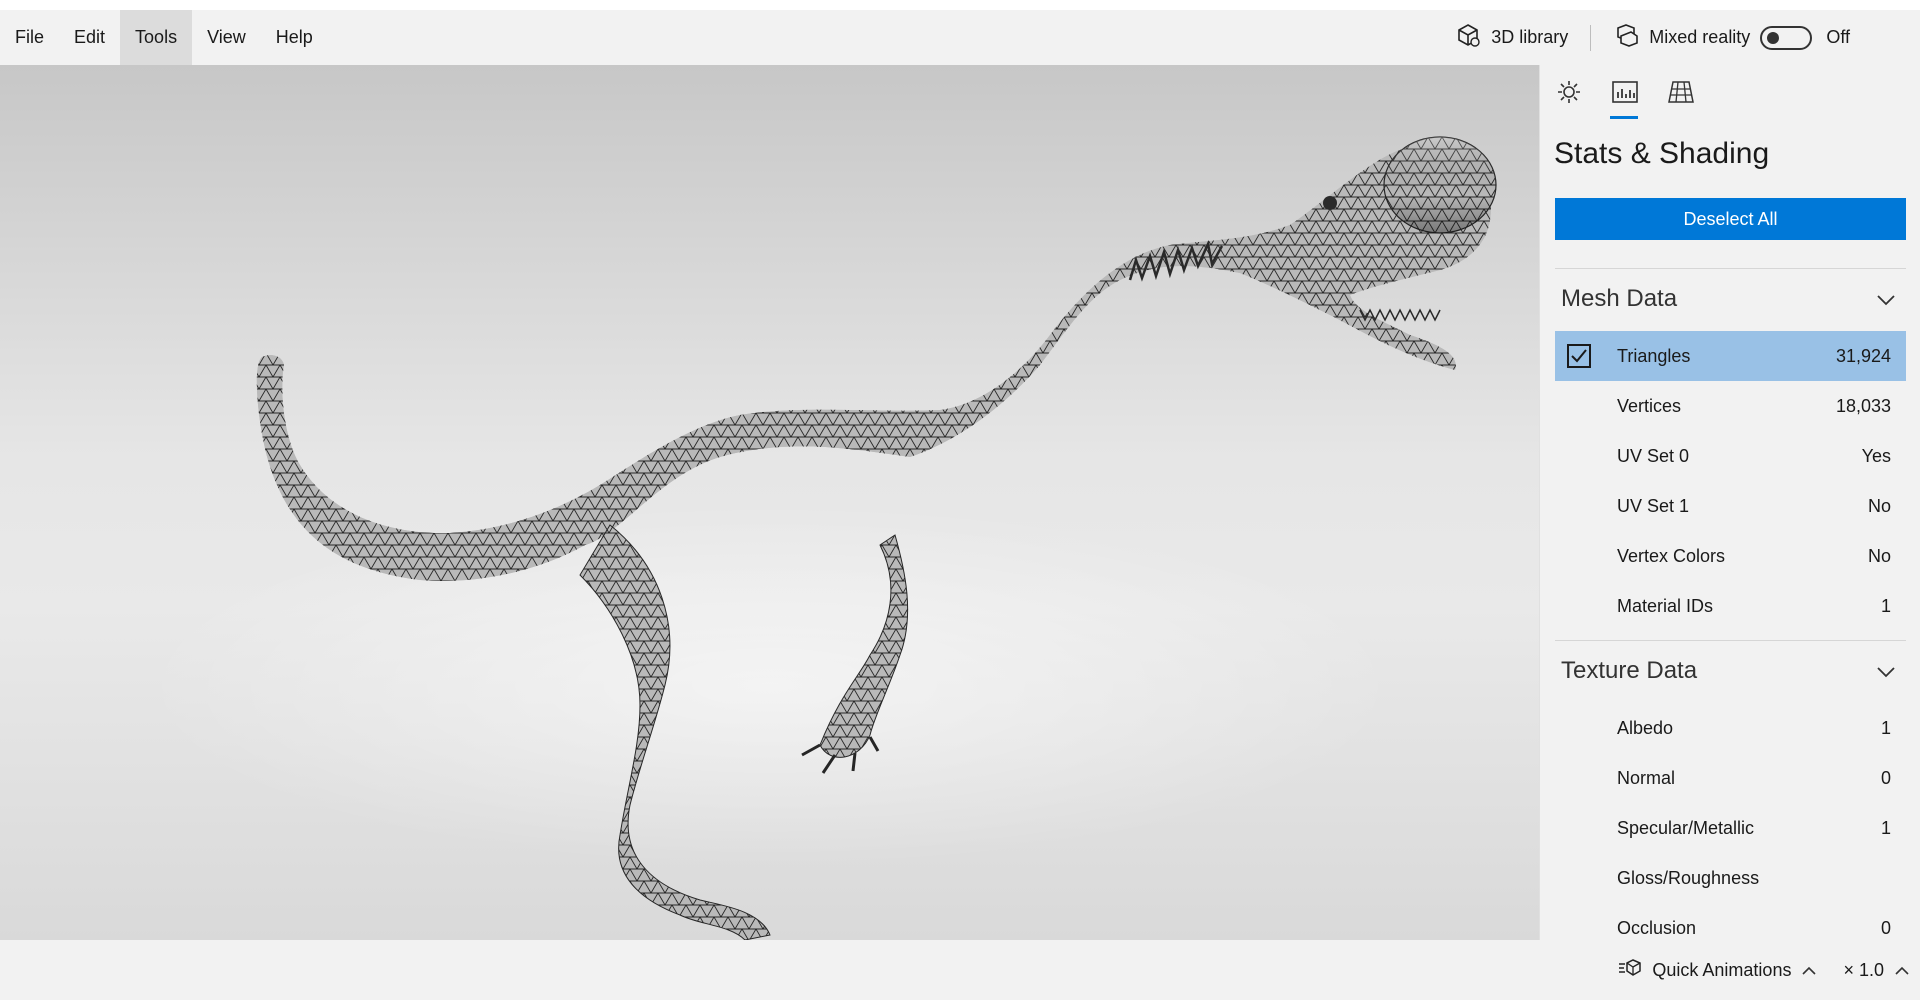 Image resolution: width=1920 pixels, height=1000 pixels. I want to click on row-label: Albedo, so click(1645, 727).